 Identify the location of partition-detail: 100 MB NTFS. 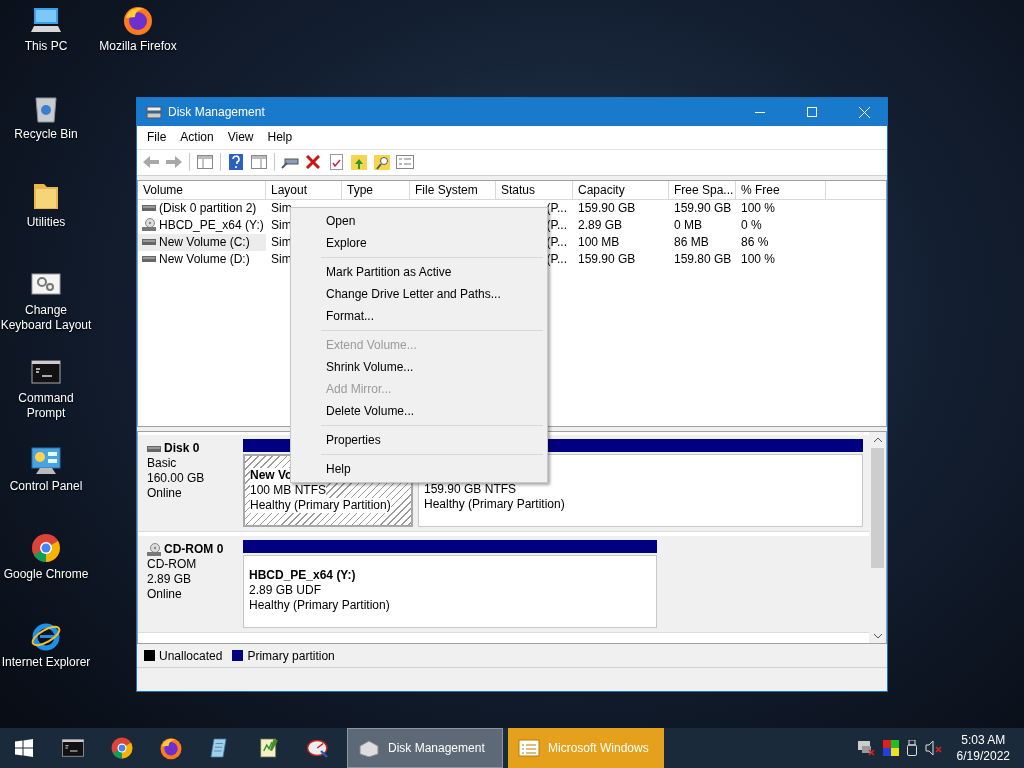
(288, 491).